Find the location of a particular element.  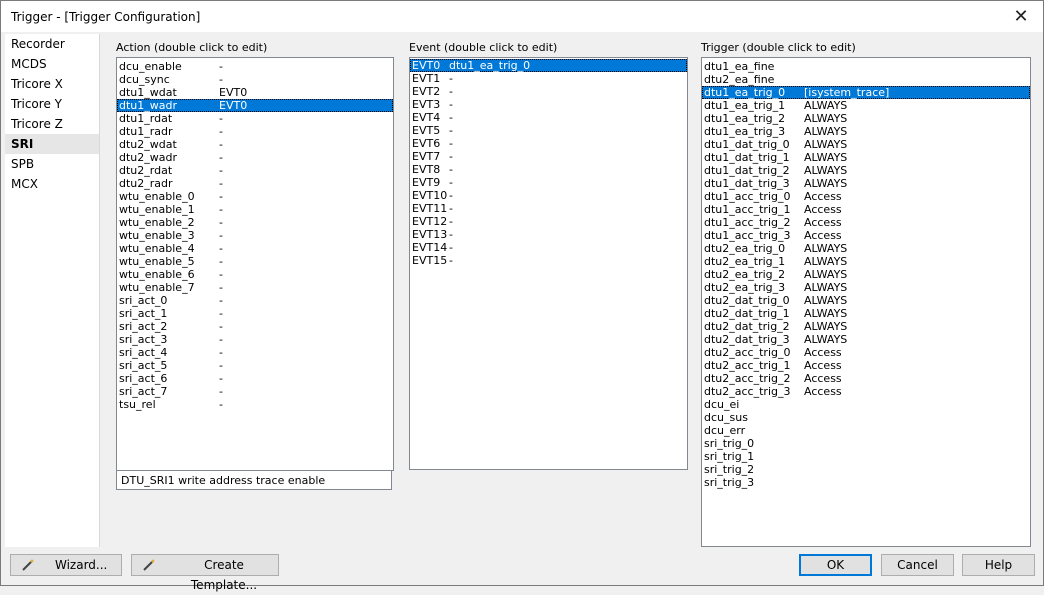

event-row: EVT8- is located at coordinates (548, 169).